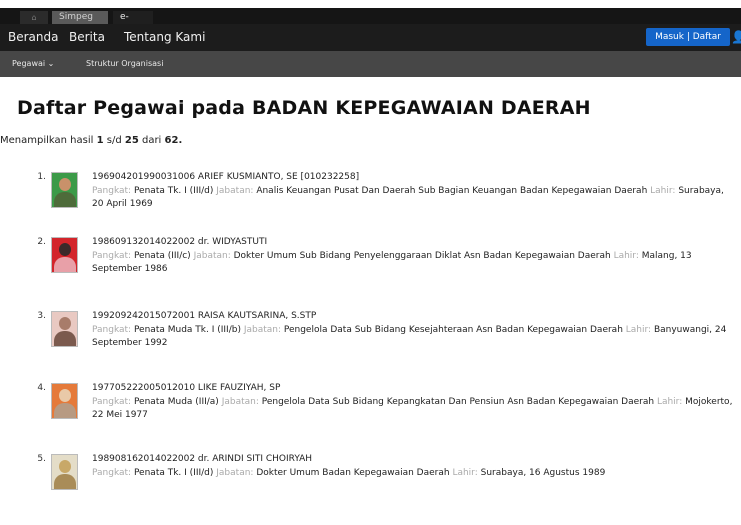 This screenshot has width=741, height=525. I want to click on login-register-button: Masuk | Daftar, so click(688, 37).